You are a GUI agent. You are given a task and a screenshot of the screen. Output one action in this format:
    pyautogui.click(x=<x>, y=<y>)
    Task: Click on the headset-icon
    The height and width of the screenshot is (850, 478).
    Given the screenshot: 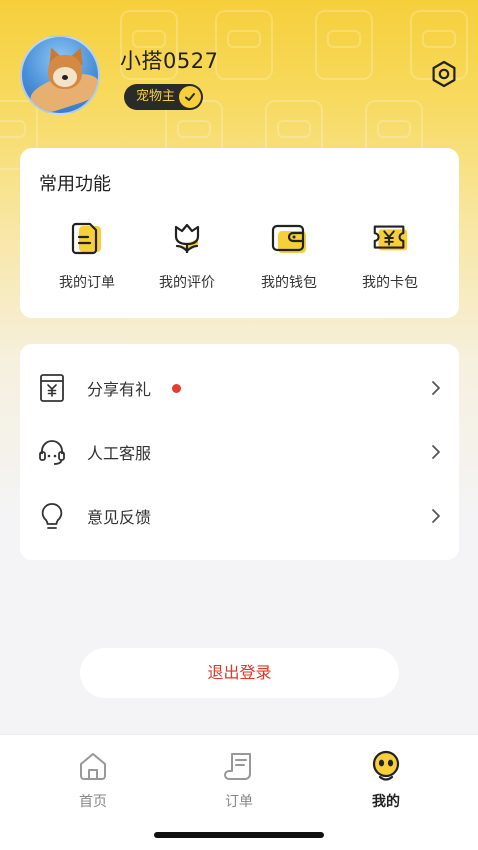 What is the action you would take?
    pyautogui.click(x=52, y=452)
    